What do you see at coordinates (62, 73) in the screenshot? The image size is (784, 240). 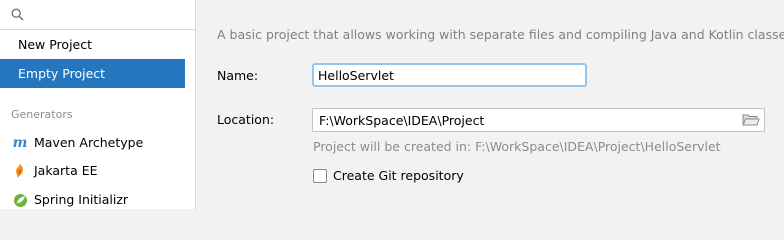 I see `sidebar-item-label: Empty Project` at bounding box center [62, 73].